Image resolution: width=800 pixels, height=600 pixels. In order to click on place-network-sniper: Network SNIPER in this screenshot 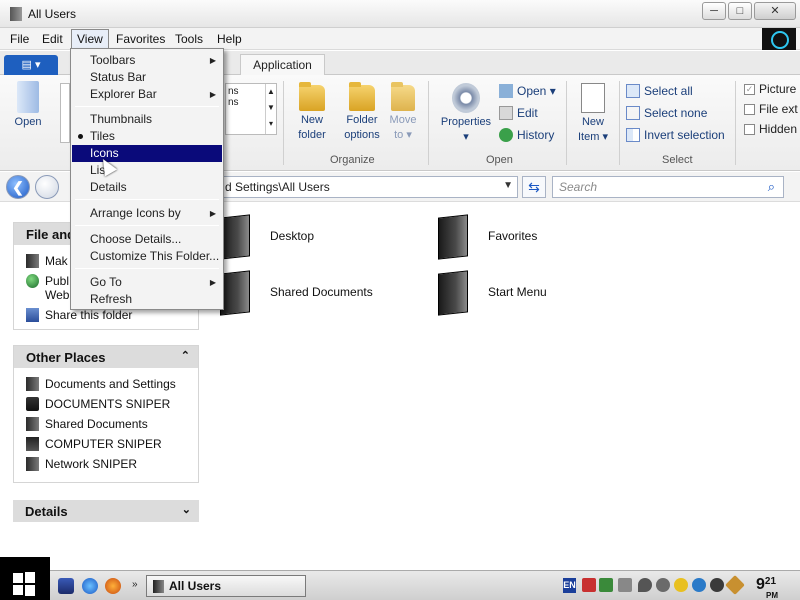, I will do `click(106, 464)`.